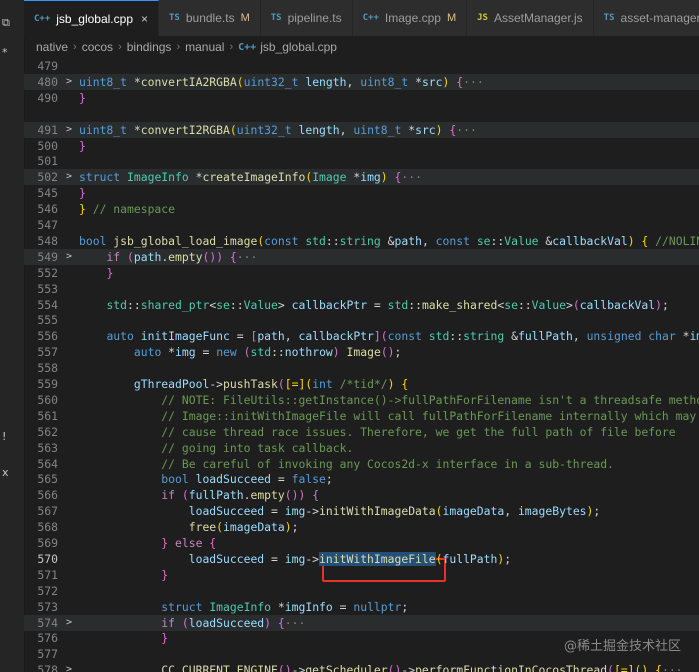 This screenshot has width=699, height=672. Describe the element at coordinates (93, 240) in the screenshot. I see `code-token: bool` at that location.